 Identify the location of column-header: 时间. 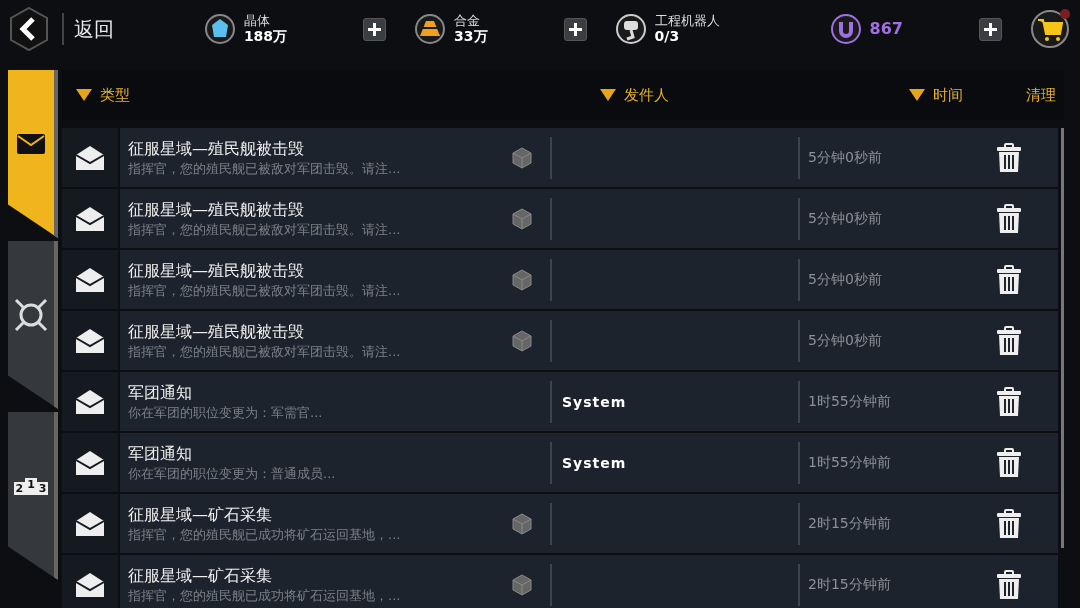
(948, 95).